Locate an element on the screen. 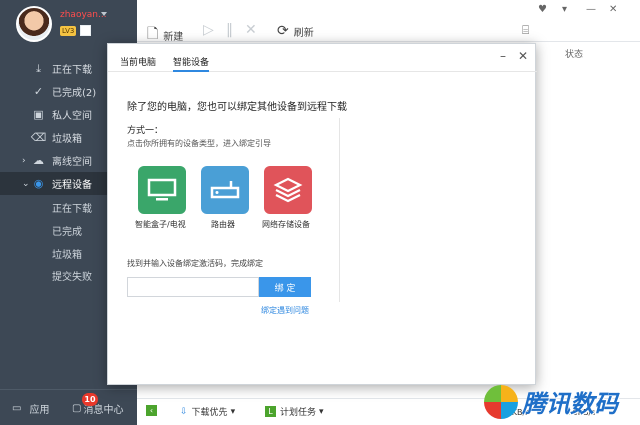 This screenshot has width=640, height=425. tab-current-pc: 当前电脑 is located at coordinates (138, 61).